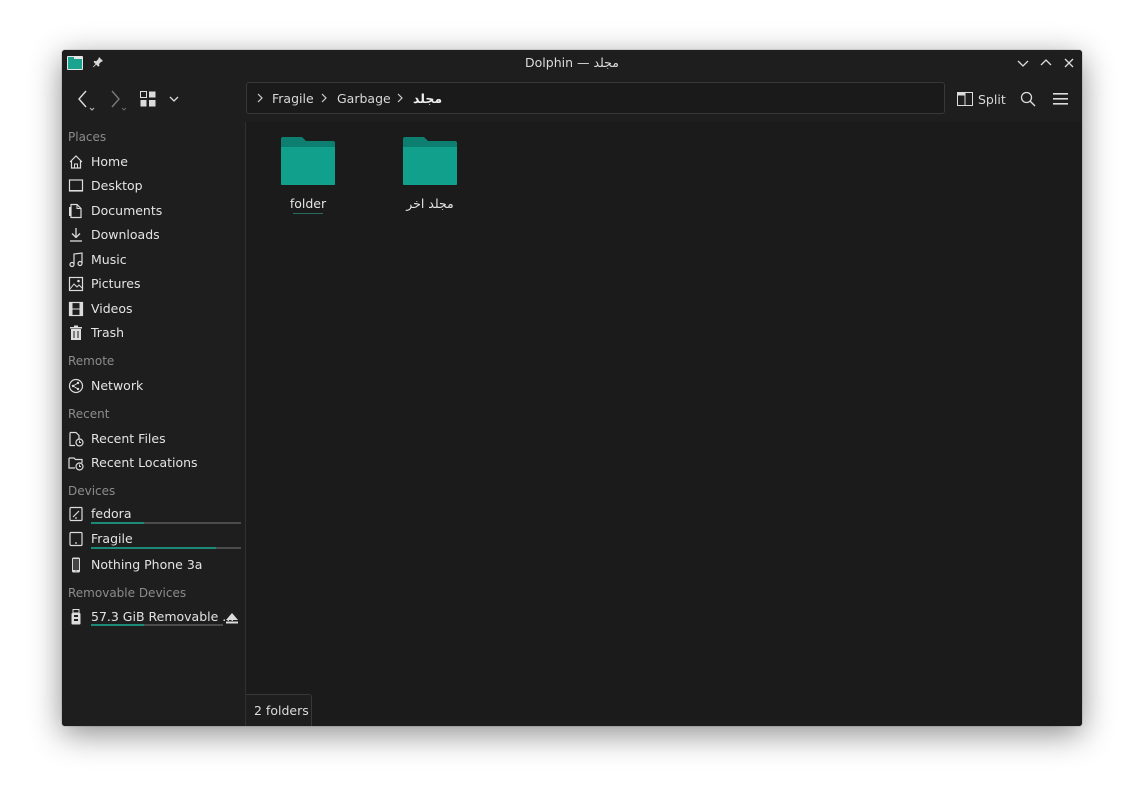 The image size is (1144, 800). Describe the element at coordinates (109, 161) in the screenshot. I see `sidebar-item-label: Home` at that location.